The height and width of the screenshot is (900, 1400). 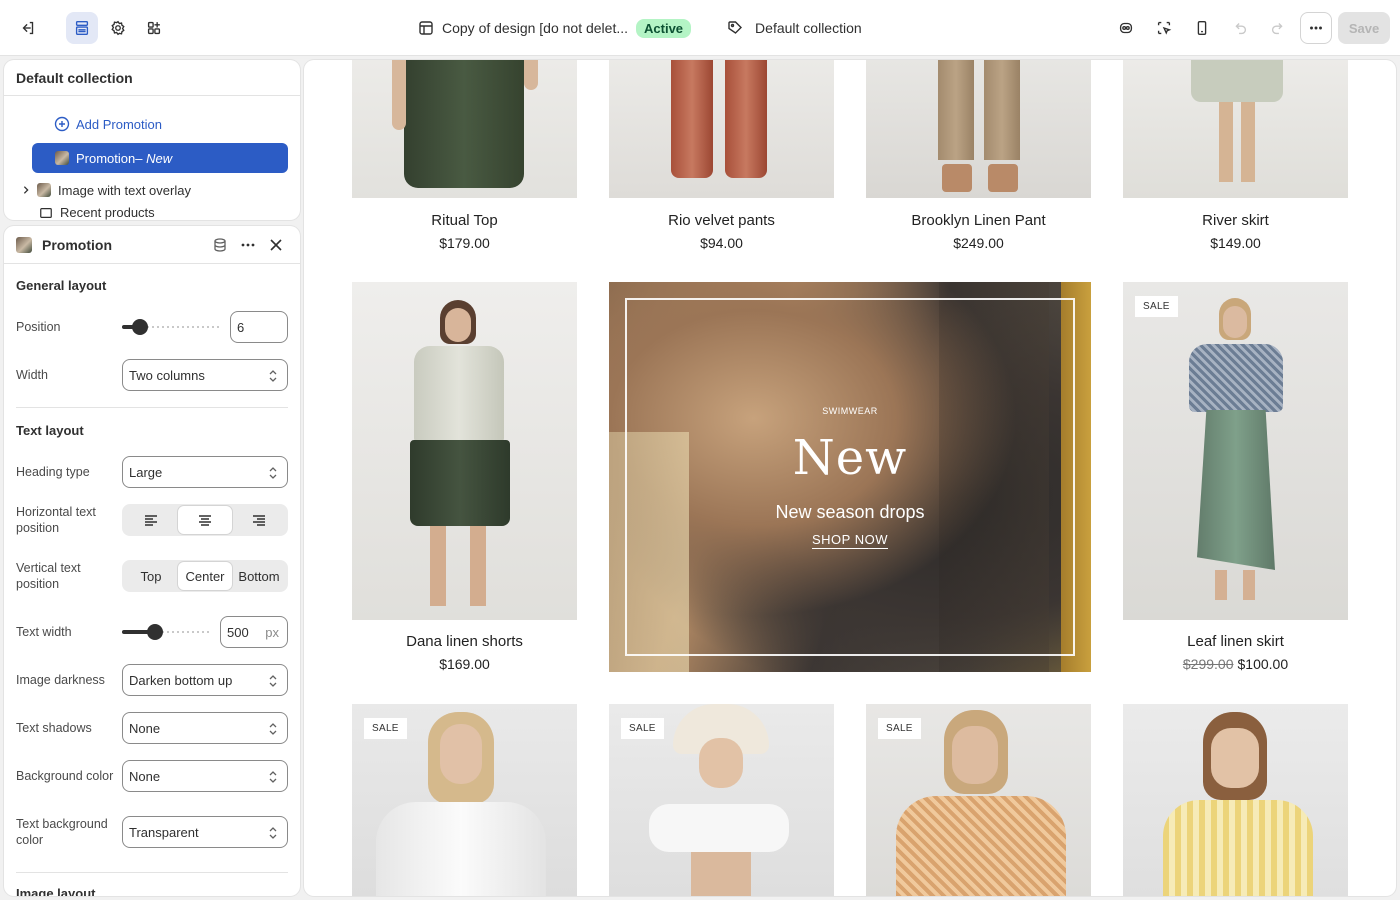 I want to click on product-name: River skirt, so click(x=1235, y=220).